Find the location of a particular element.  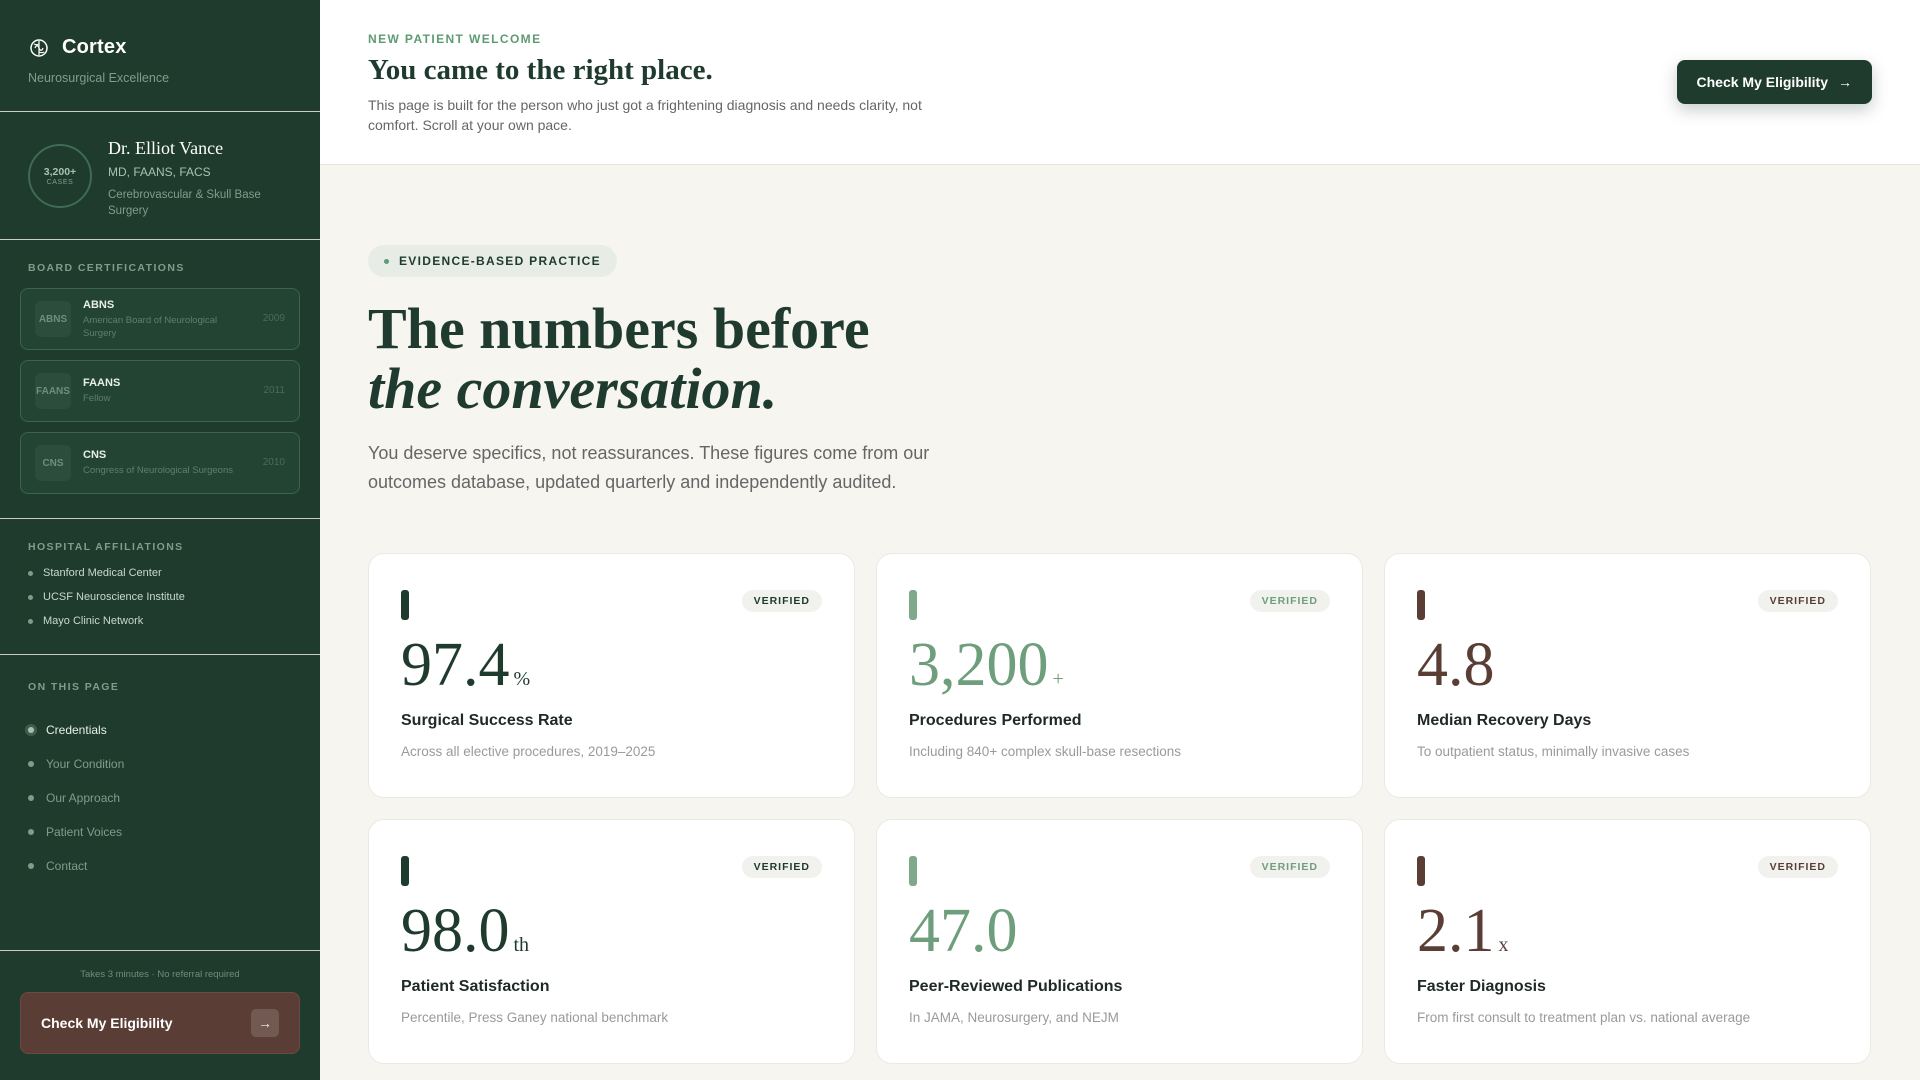

cert-year: 2011 is located at coordinates (274, 390).